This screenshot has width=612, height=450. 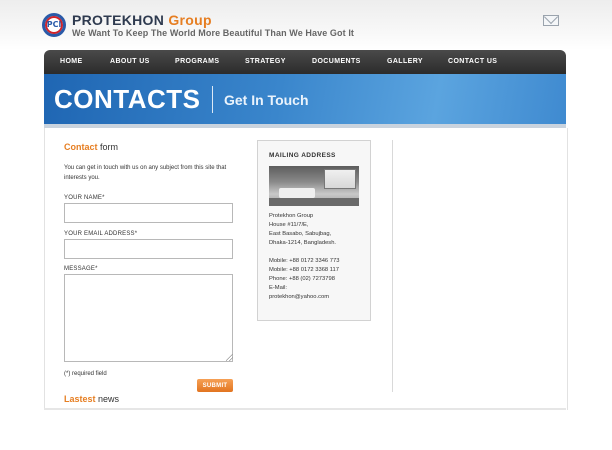 I want to click on latest-news-title-rest: news, so click(x=109, y=399).